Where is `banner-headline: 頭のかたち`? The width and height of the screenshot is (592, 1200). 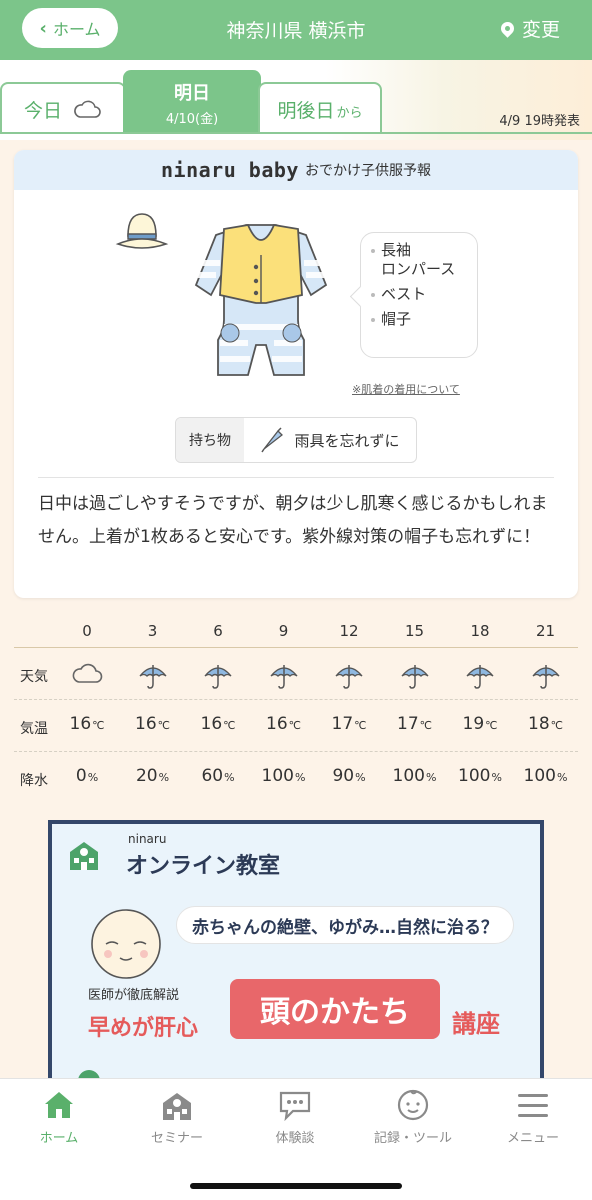
banner-headline: 頭のかたち is located at coordinates (335, 1009).